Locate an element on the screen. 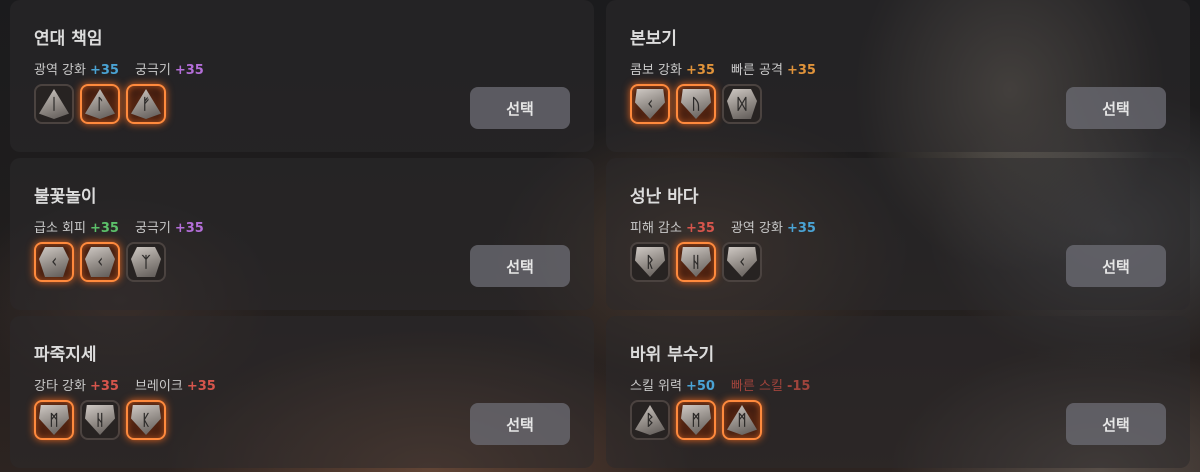  stat-label: 브레이크 is located at coordinates (158, 386).